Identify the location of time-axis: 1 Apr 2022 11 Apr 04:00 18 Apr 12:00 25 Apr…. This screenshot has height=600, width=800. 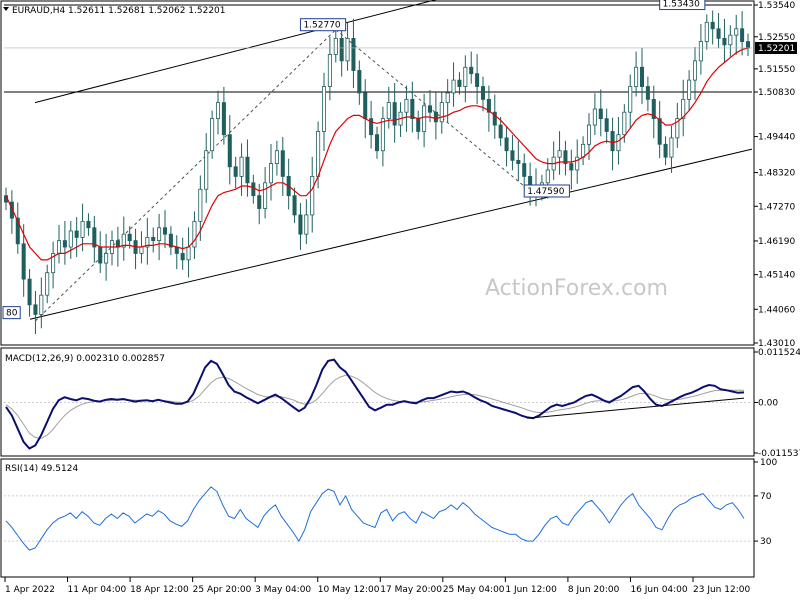
(377, 586).